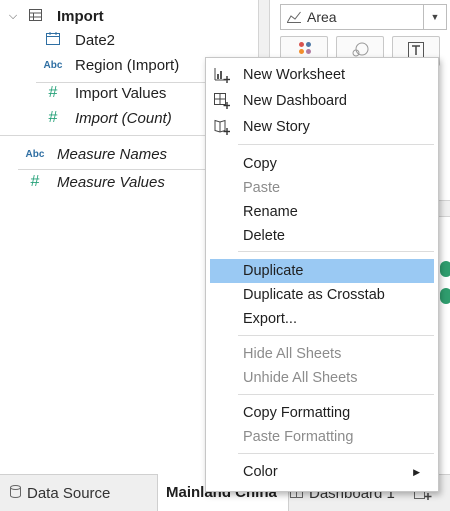  I want to click on menu-item-label: Duplicate, so click(273, 271).